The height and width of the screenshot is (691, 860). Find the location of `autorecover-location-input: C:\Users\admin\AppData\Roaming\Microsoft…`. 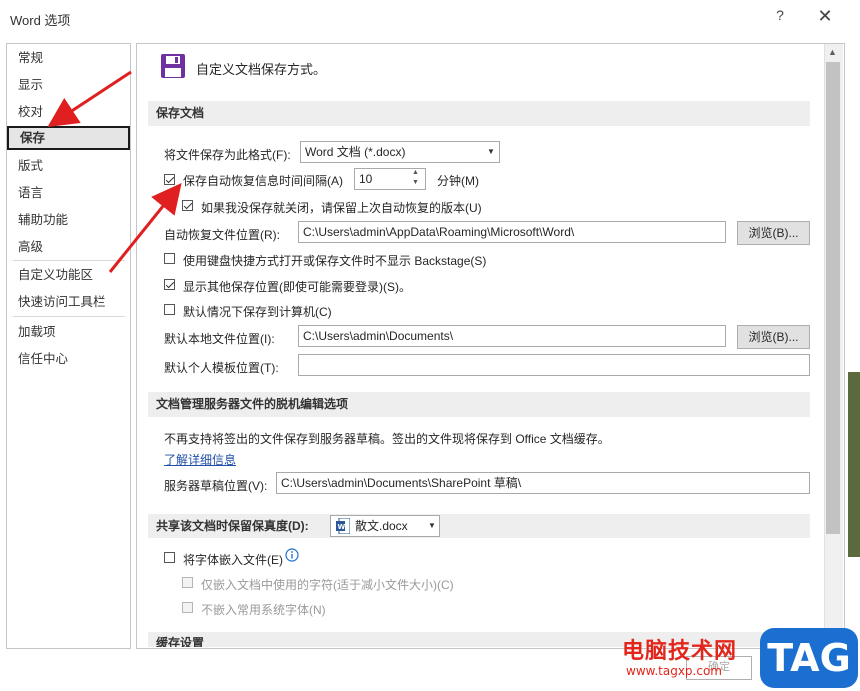

autorecover-location-input: C:\Users\admin\AppData\Roaming\Microsoft… is located at coordinates (512, 232).